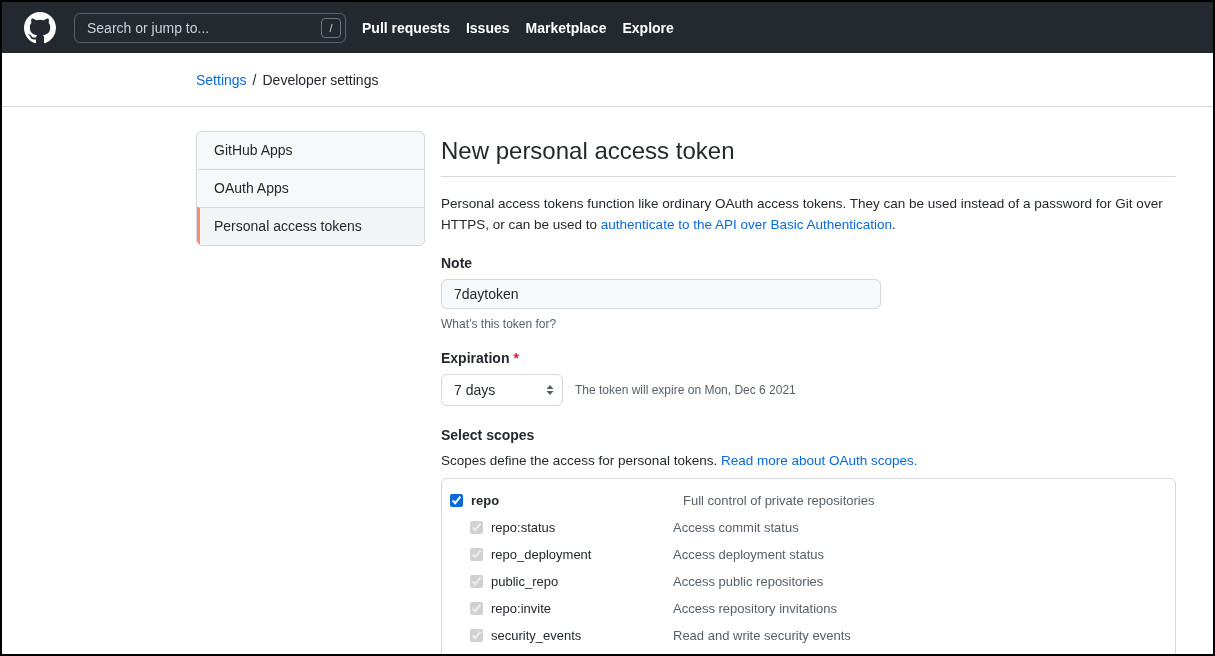 This screenshot has width=1215, height=656. I want to click on field-label: Note, so click(457, 263).